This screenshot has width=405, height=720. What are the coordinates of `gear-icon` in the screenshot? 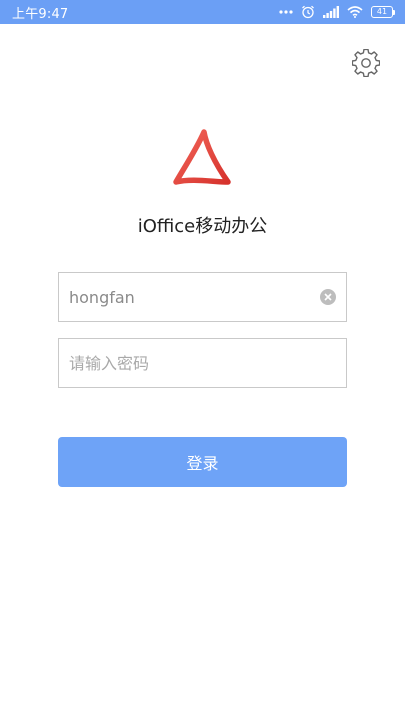 It's located at (366, 64).